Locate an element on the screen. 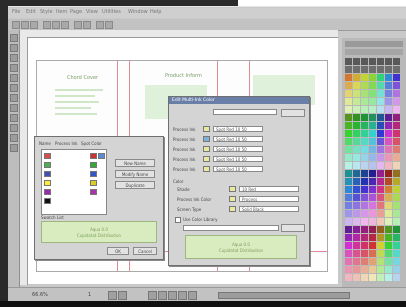 This screenshot has height=307, width=406. name-field is located at coordinates (245, 112).